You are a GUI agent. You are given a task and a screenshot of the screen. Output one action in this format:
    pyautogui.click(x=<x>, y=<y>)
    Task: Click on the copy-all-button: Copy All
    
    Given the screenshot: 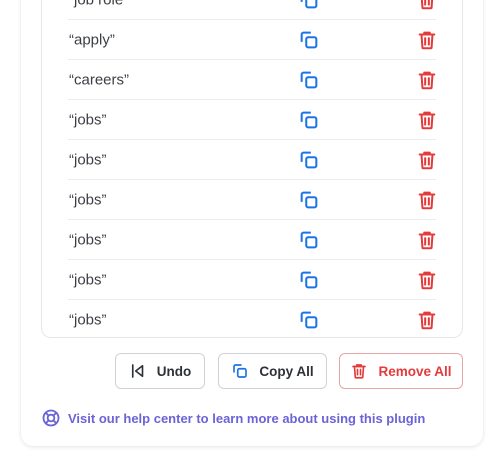 What is the action you would take?
    pyautogui.click(x=272, y=371)
    